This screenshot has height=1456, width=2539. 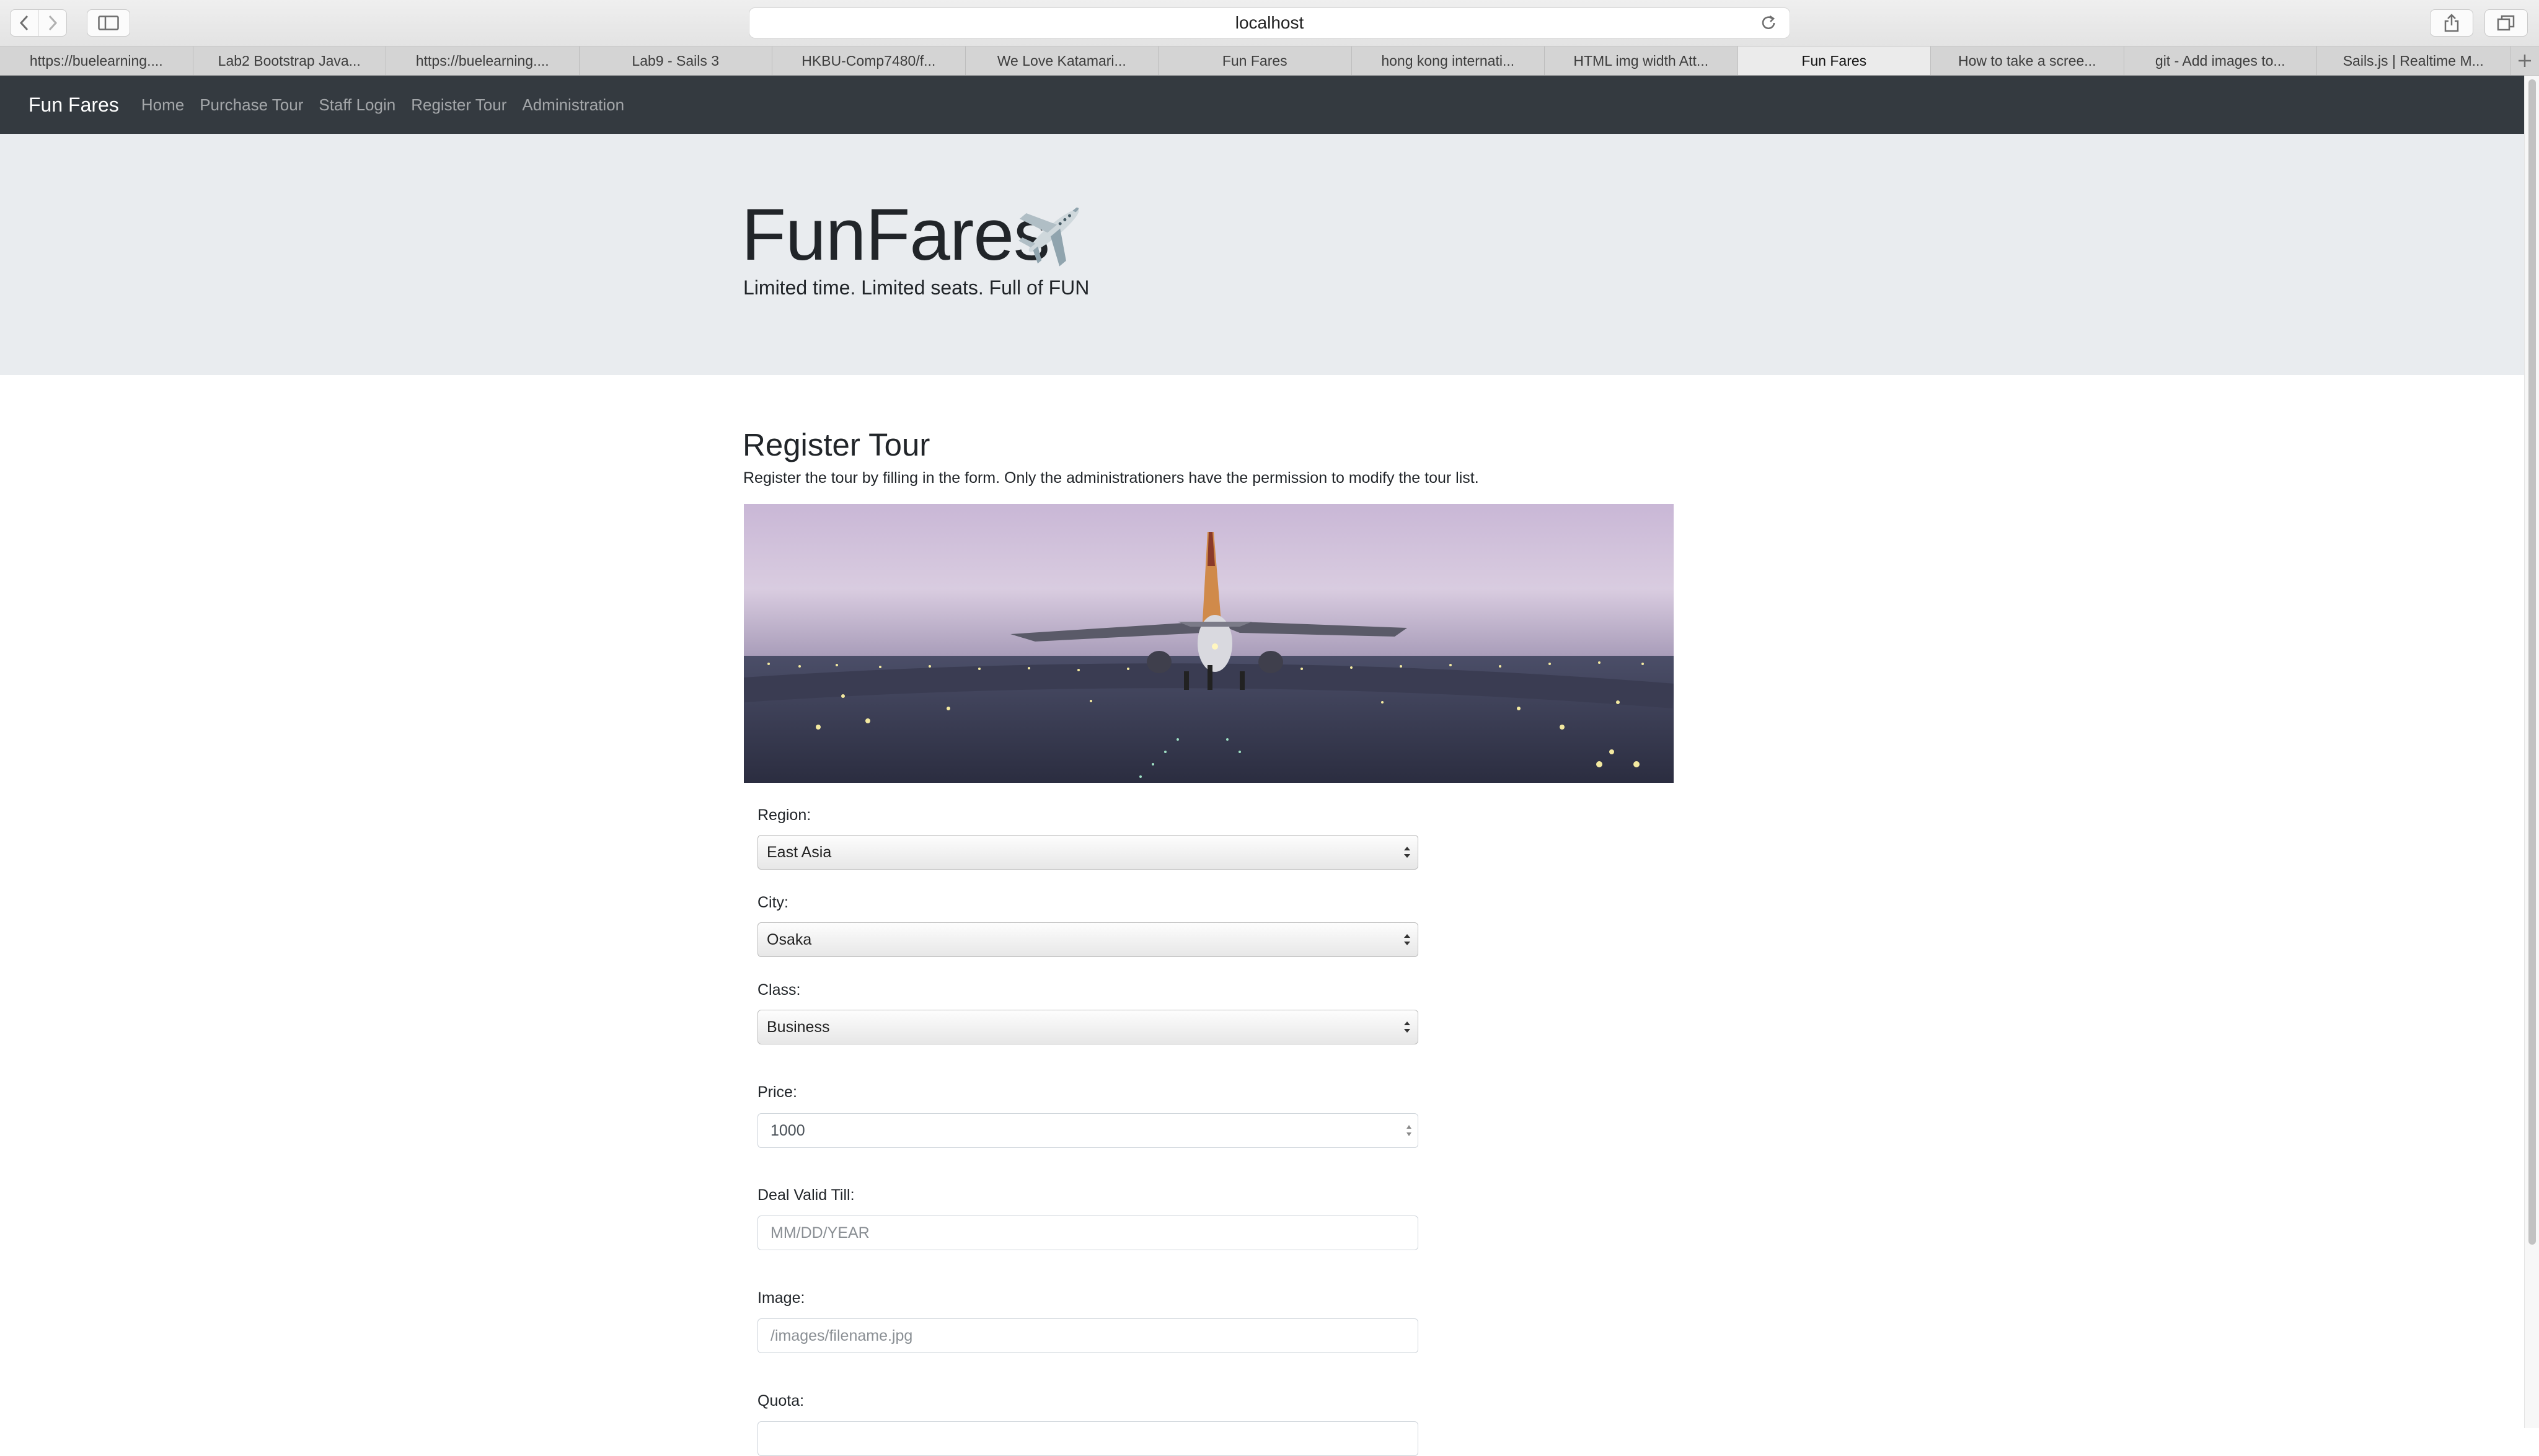 I want to click on forward-arrow-icon, so click(x=52, y=23).